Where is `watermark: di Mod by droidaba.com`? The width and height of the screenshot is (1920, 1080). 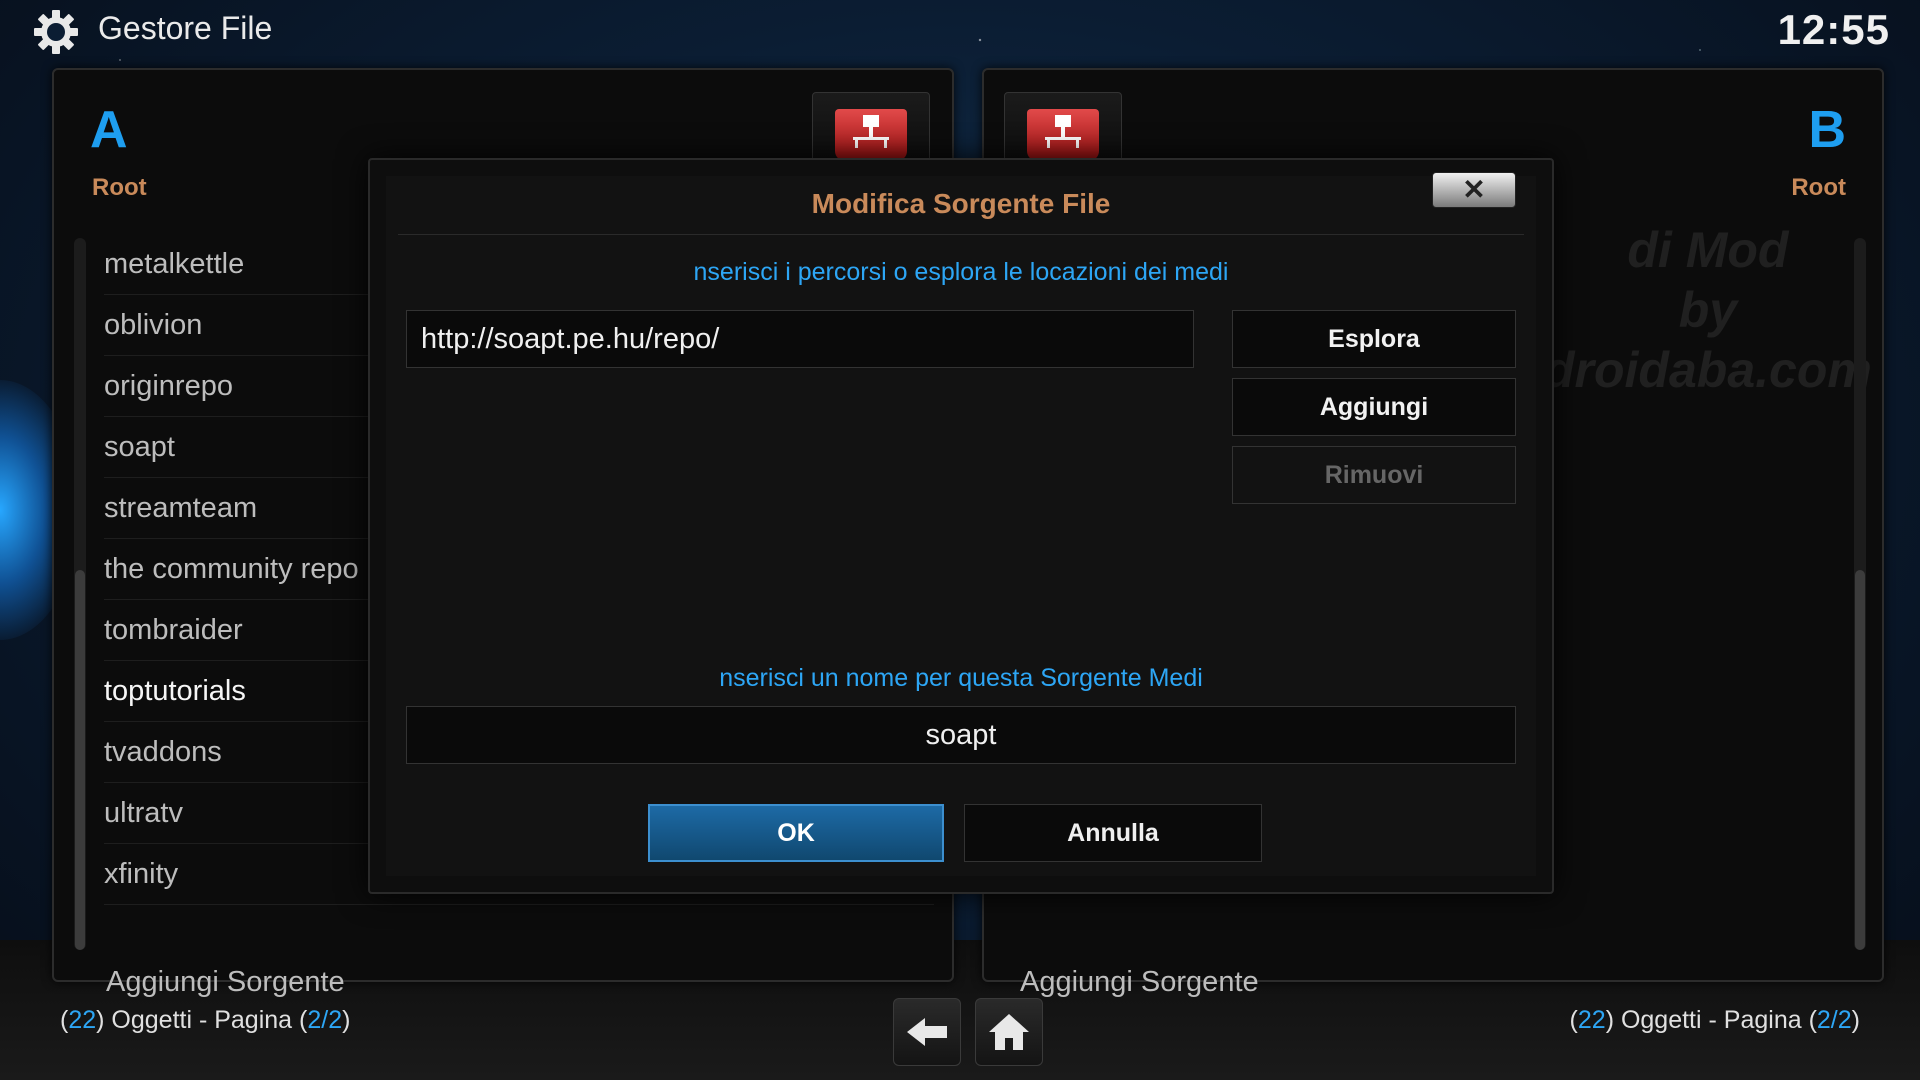 watermark: di Mod by droidaba.com is located at coordinates (1708, 310).